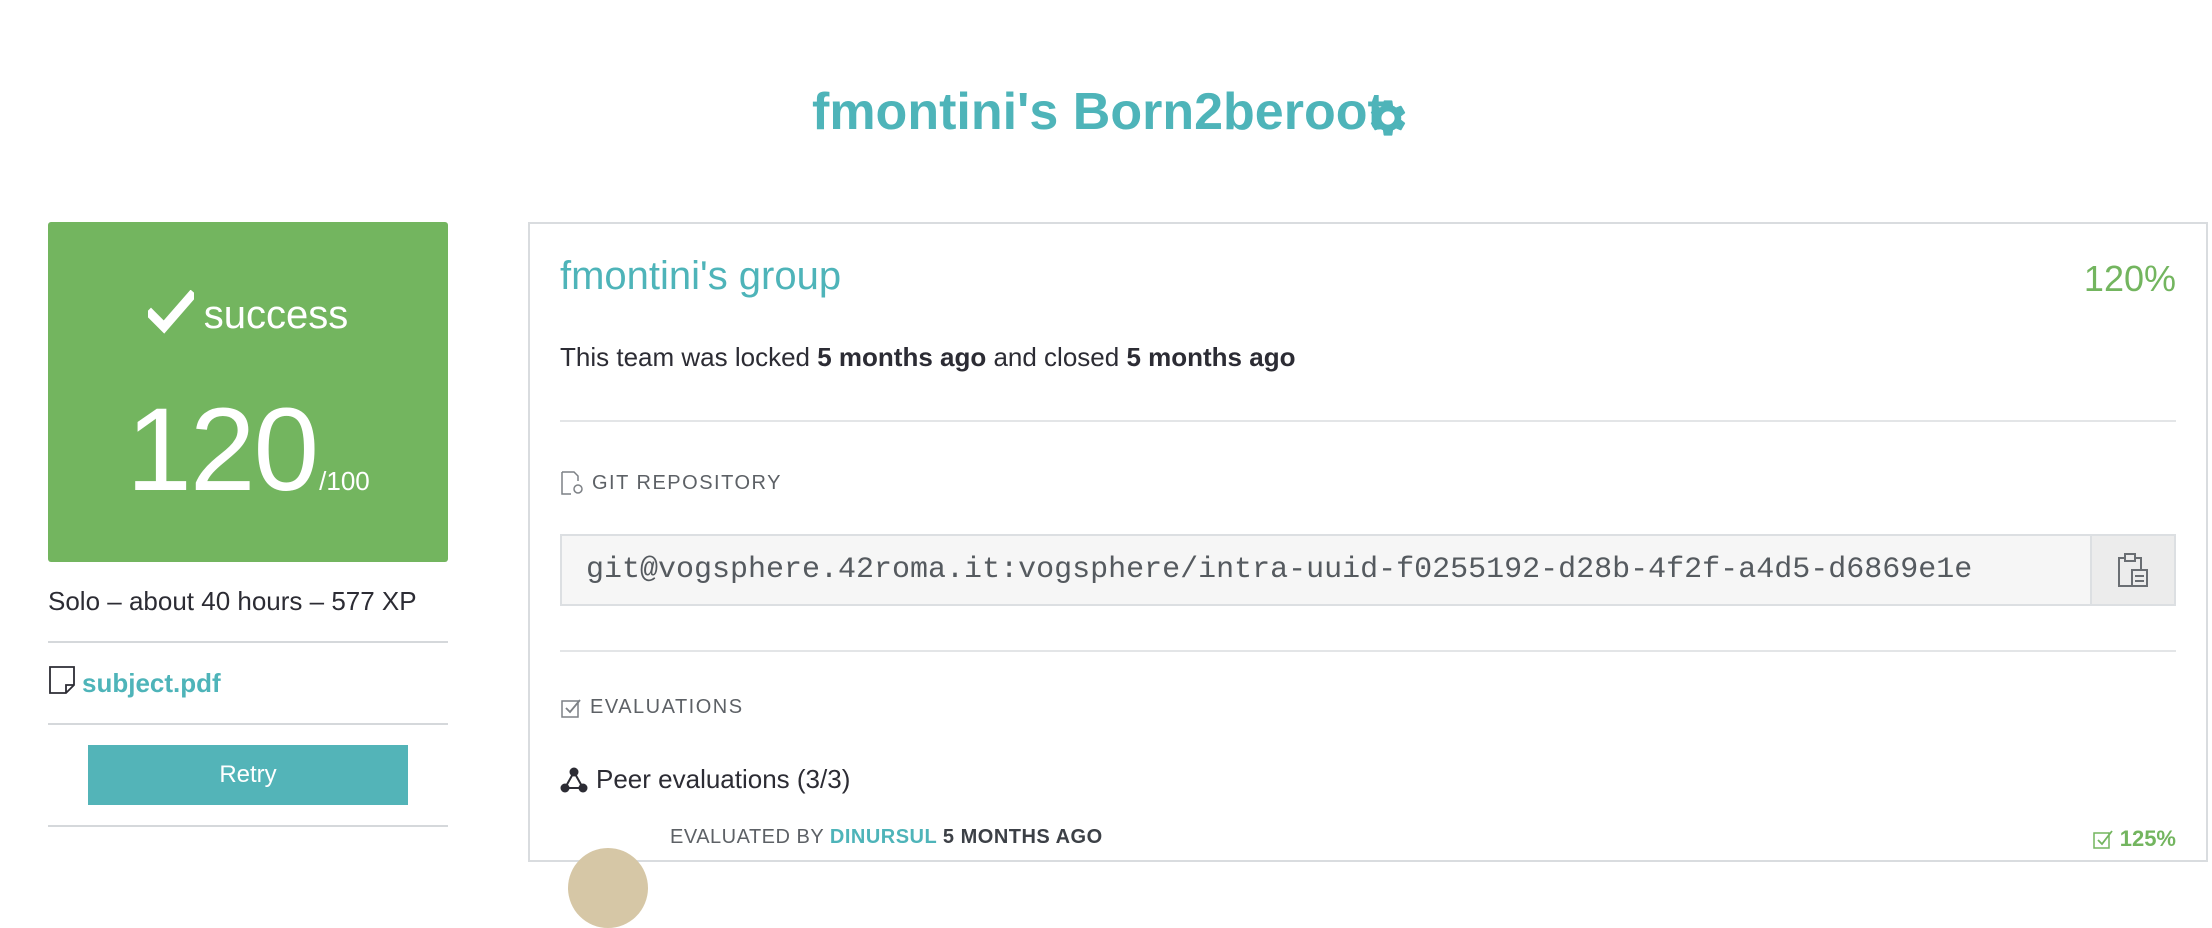  What do you see at coordinates (2129, 278) in the screenshot?
I see `group-grade: 120%` at bounding box center [2129, 278].